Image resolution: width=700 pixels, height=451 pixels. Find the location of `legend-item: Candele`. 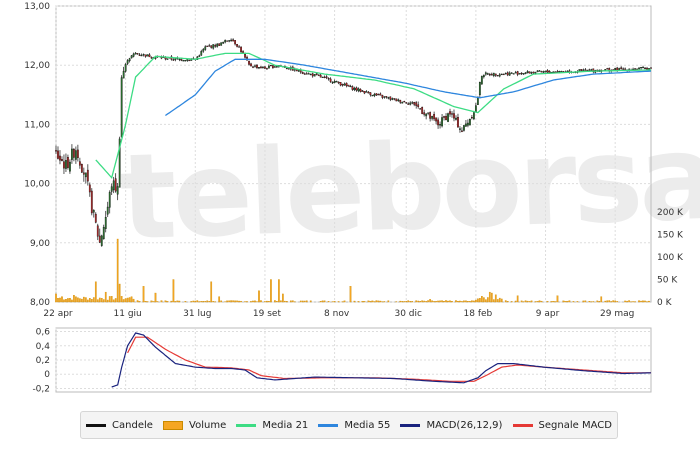

legend-item: Candele is located at coordinates (119, 425).